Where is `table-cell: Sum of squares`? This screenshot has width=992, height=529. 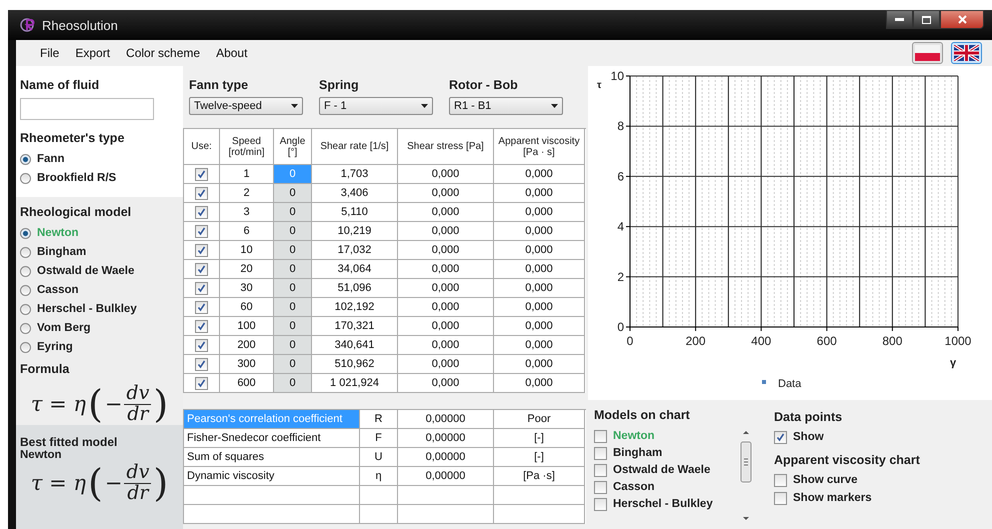
table-cell: Sum of squares is located at coordinates (272, 457).